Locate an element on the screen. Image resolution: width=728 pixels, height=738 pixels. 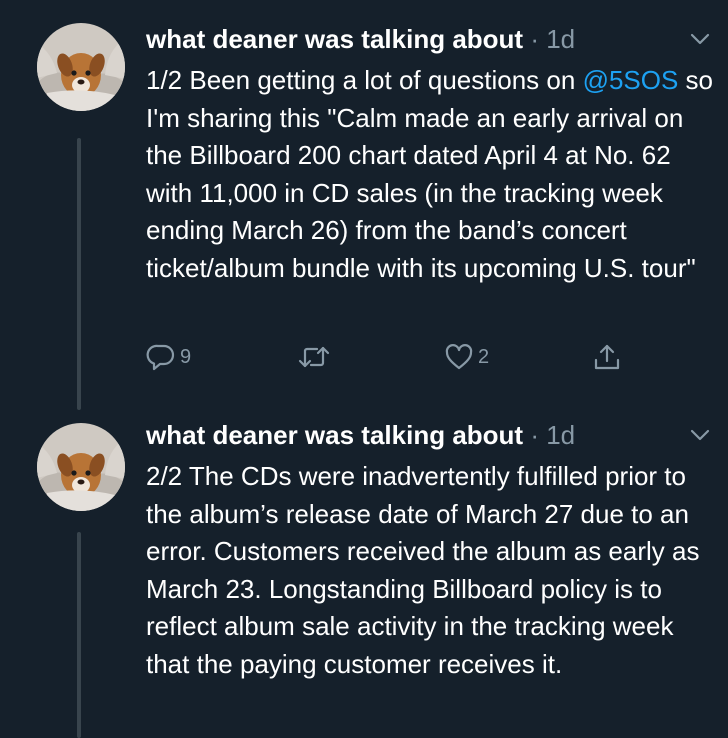
mention-link: @5SOS is located at coordinates (631, 80).